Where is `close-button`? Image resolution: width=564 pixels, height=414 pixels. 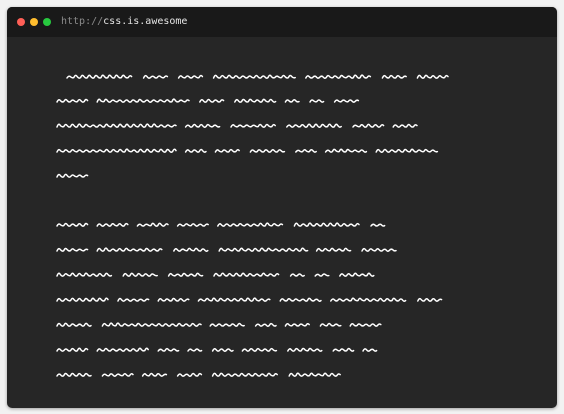 close-button is located at coordinates (21, 22).